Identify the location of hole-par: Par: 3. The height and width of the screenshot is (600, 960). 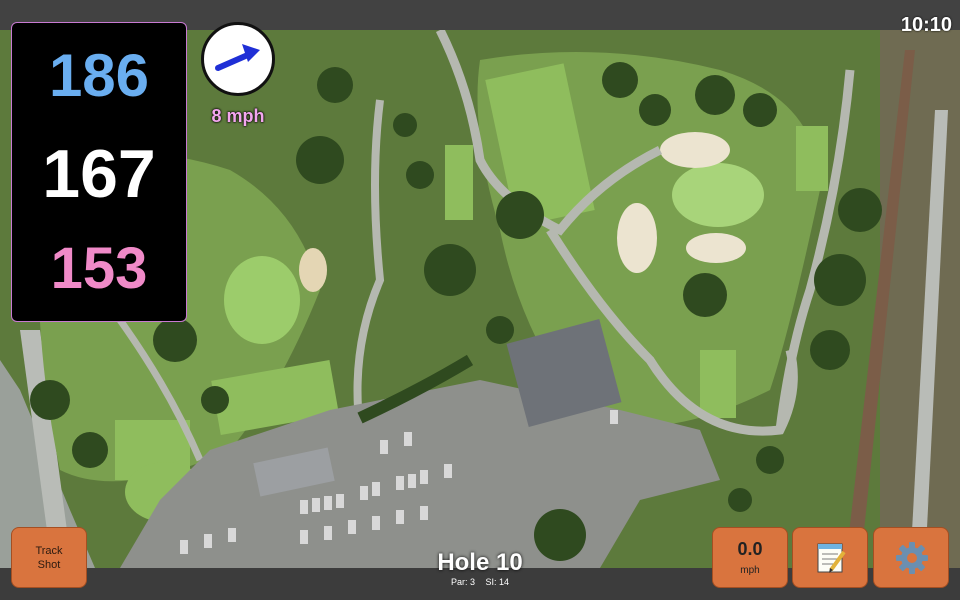
(462, 582).